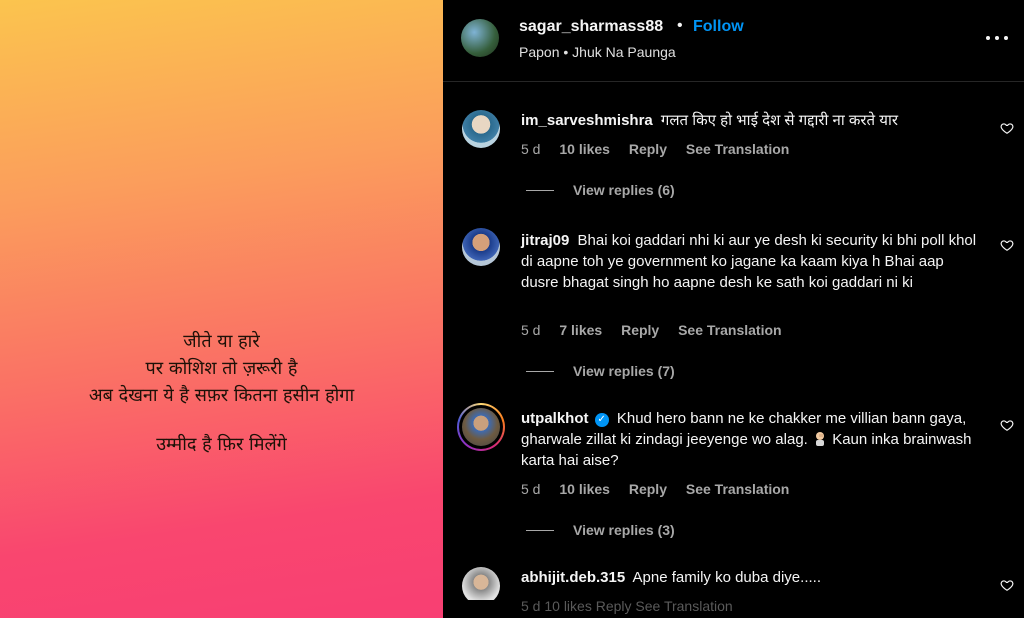 The height and width of the screenshot is (618, 1024). What do you see at coordinates (221, 395) in the screenshot?
I see `post-line-3: अब देखना ये है सफ़र कितना हसीन होगा` at bounding box center [221, 395].